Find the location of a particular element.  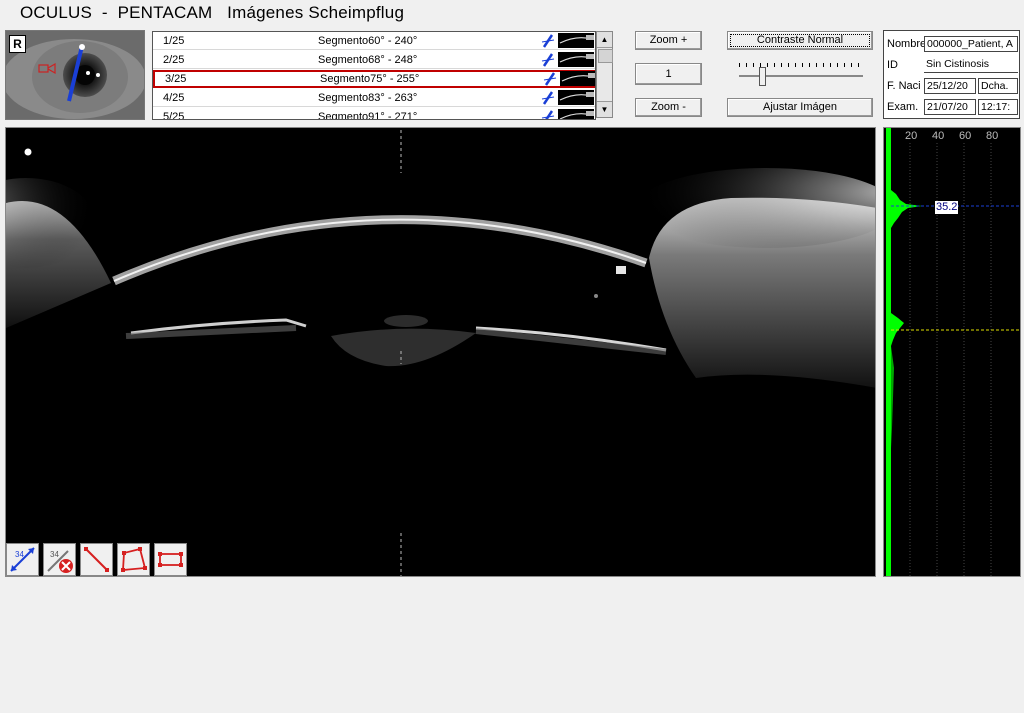

segment-row: 2/25 Segmento68° - 248° is located at coordinates (374, 60).